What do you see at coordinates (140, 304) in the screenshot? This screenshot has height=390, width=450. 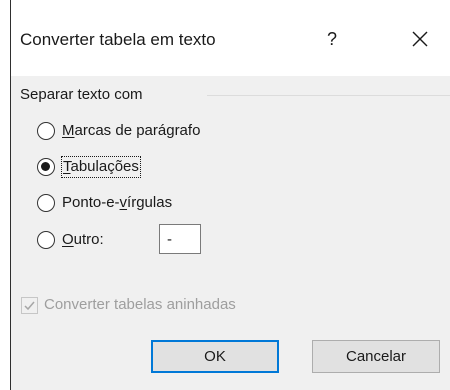 I see `nested-tables-label: Converter tabelas aninhadas` at bounding box center [140, 304].